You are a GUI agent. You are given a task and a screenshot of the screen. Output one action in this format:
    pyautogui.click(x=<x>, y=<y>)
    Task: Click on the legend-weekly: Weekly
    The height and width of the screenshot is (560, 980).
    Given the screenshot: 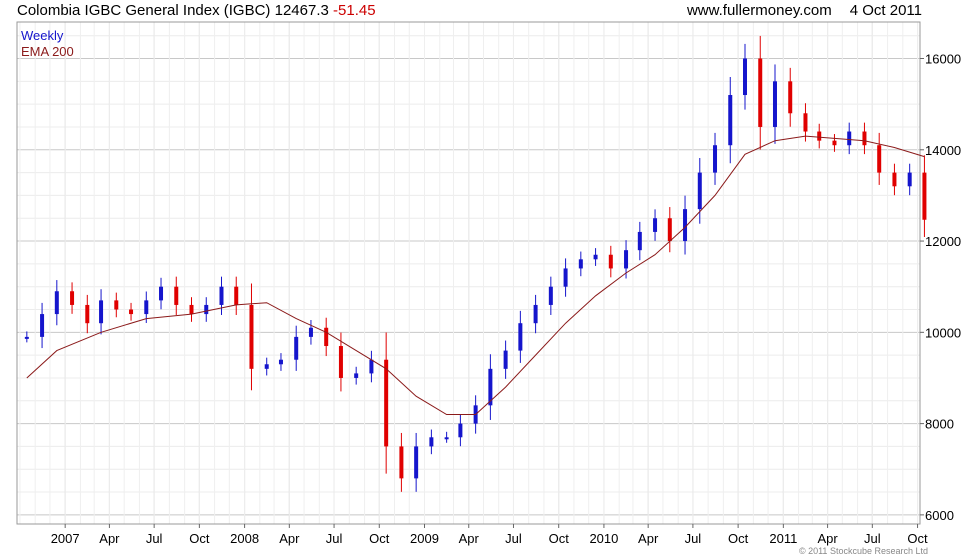 What is the action you would take?
    pyautogui.click(x=42, y=35)
    